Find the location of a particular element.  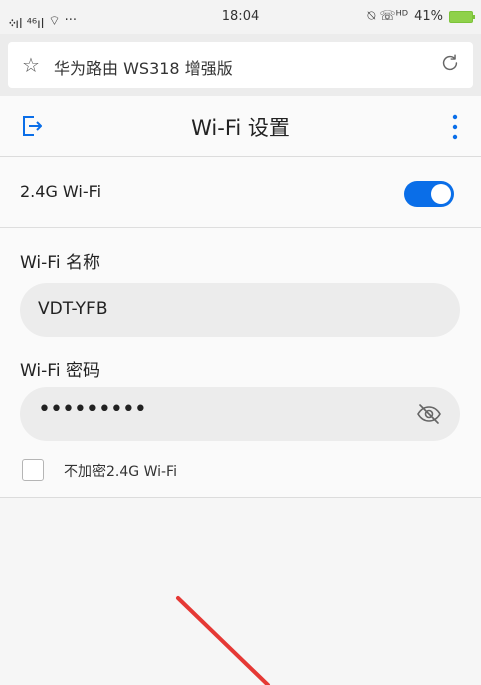

wifi-name-label: Wi-Fi 名称 is located at coordinates (60, 263).